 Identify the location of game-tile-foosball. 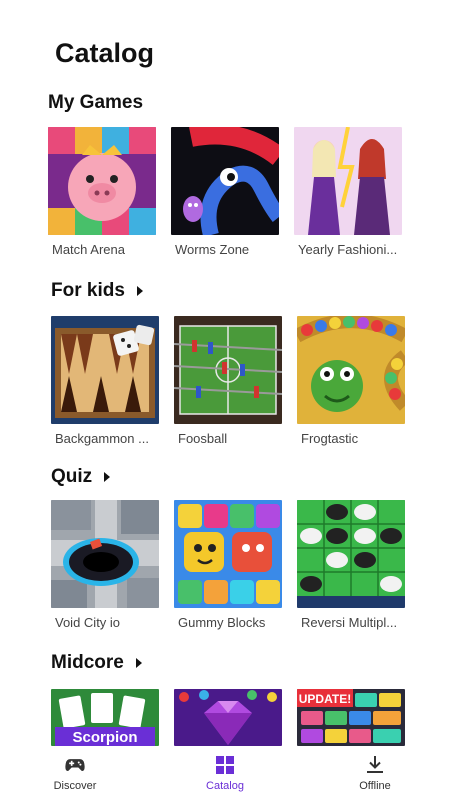
(228, 370).